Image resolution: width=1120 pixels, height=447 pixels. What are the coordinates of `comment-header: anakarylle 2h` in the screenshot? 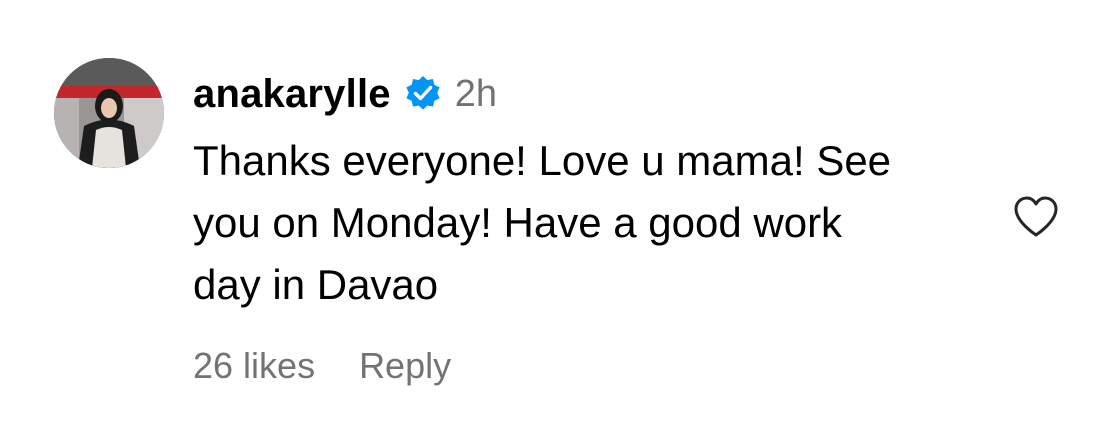 It's located at (345, 94).